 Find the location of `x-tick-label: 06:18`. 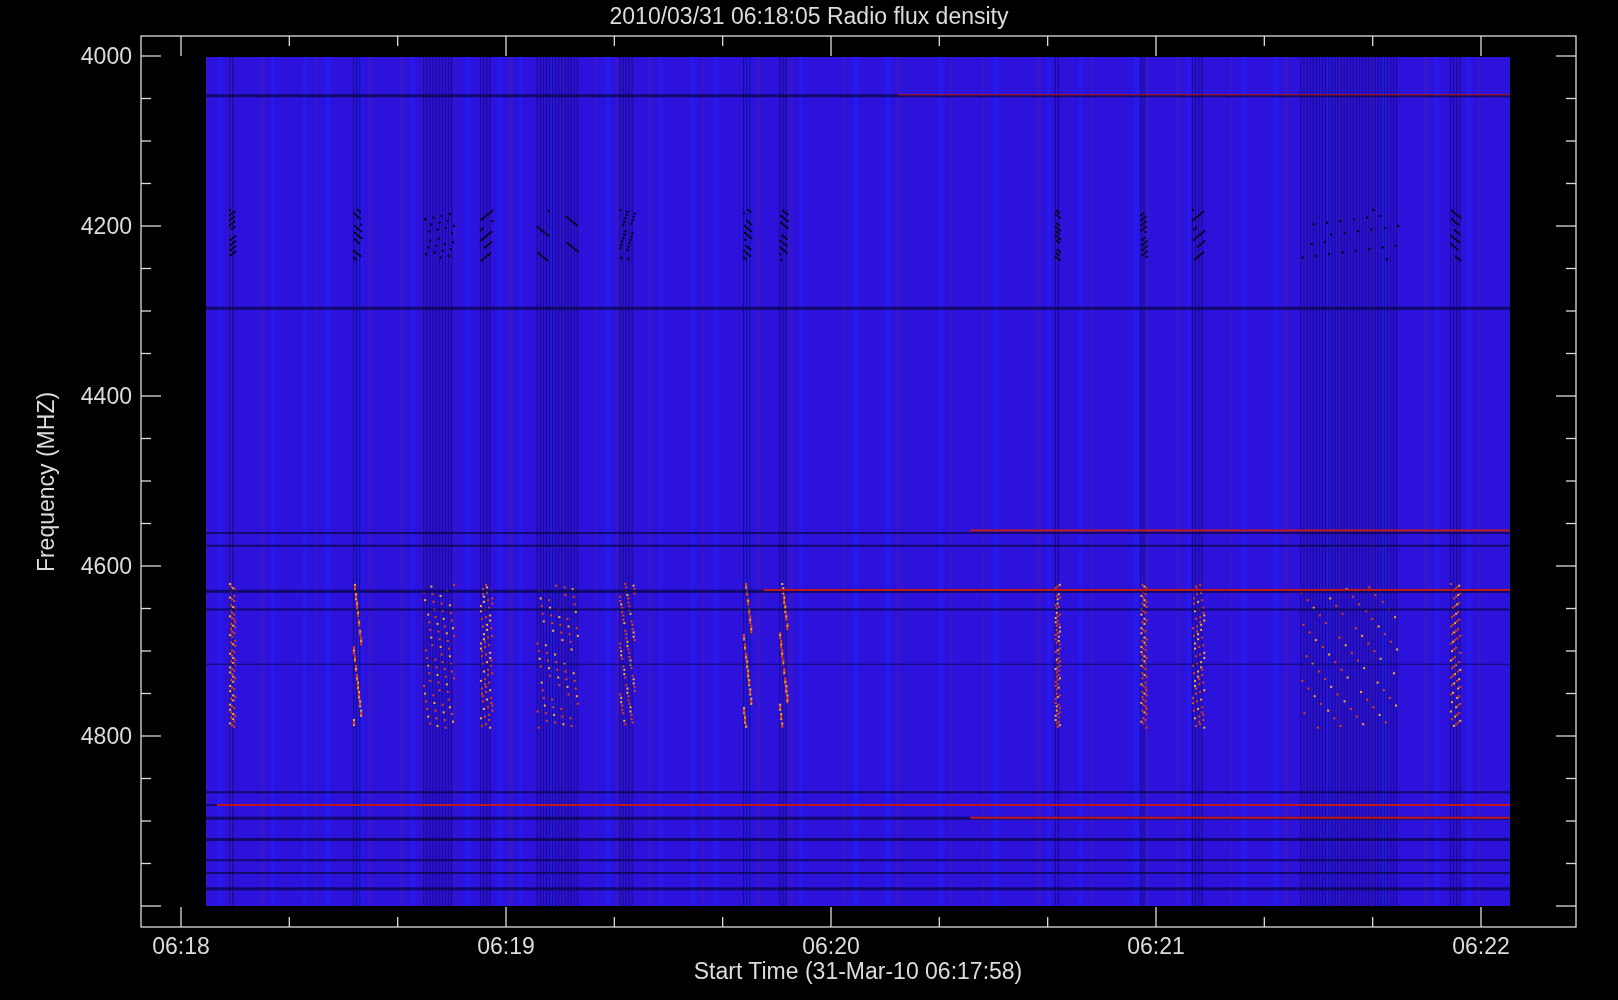

x-tick-label: 06:18 is located at coordinates (181, 946).